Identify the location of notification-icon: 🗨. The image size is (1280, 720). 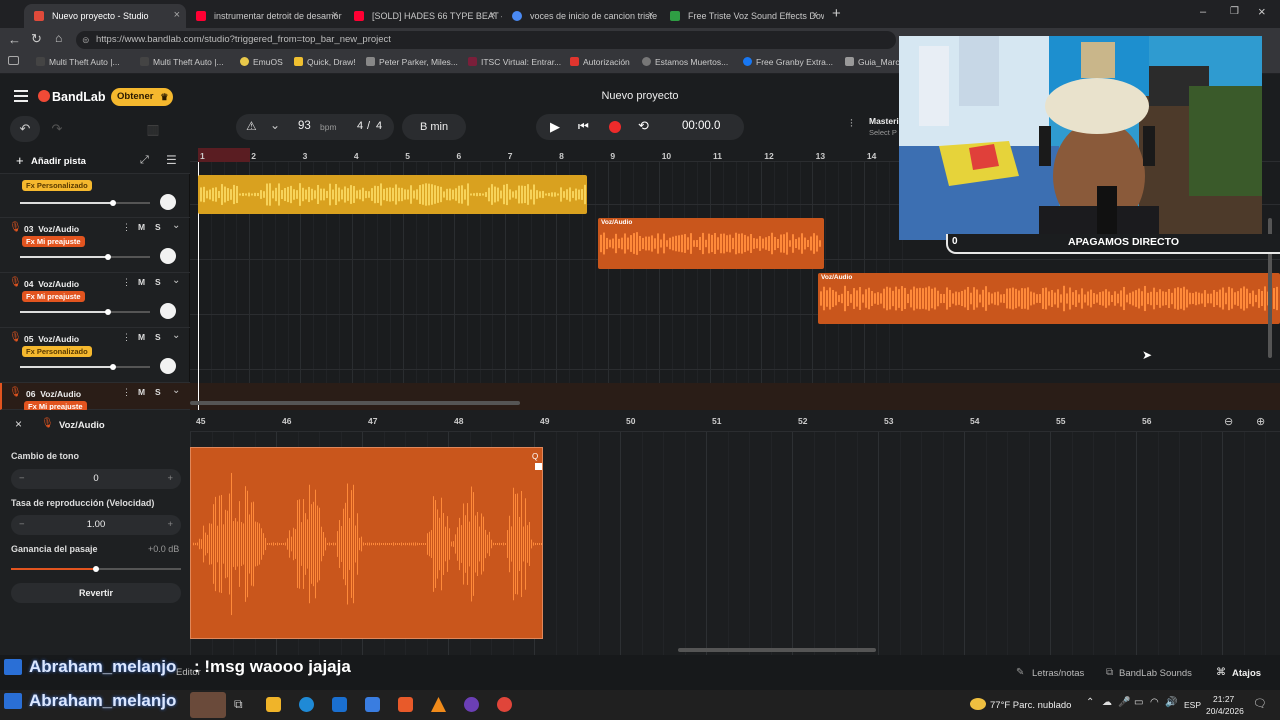
(1260, 703).